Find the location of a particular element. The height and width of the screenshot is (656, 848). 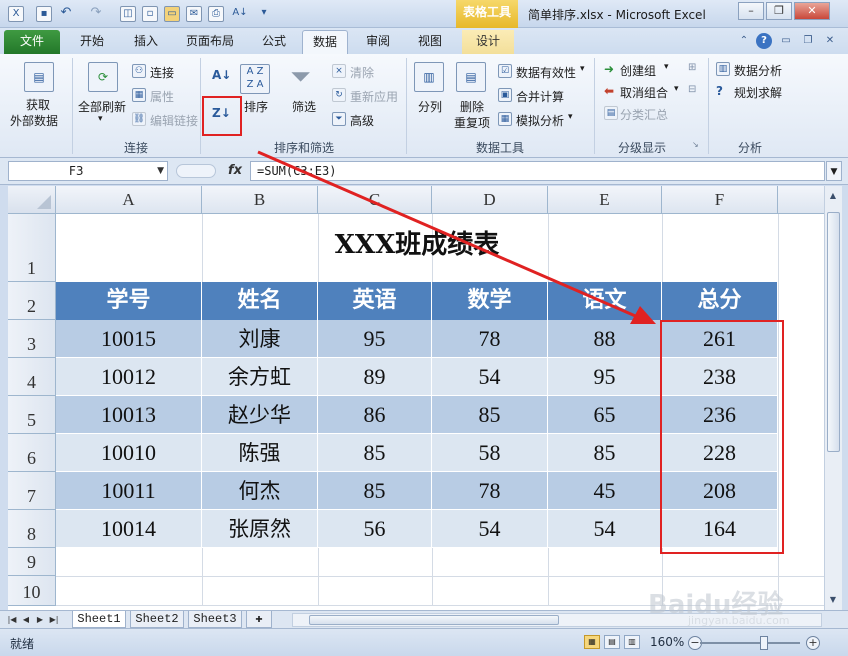

cell-english: 95 is located at coordinates (375, 339).